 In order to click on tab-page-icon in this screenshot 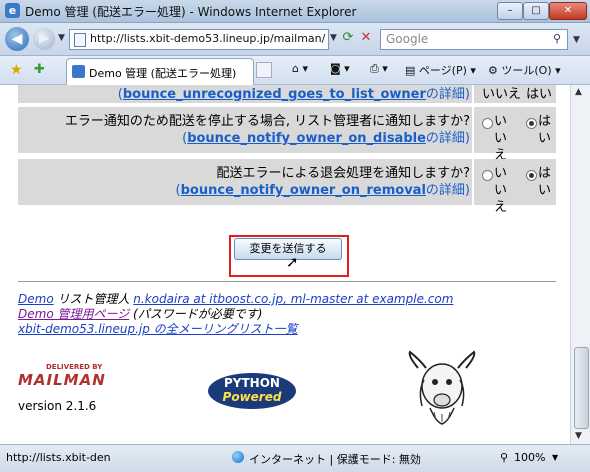, I will do `click(78, 71)`.